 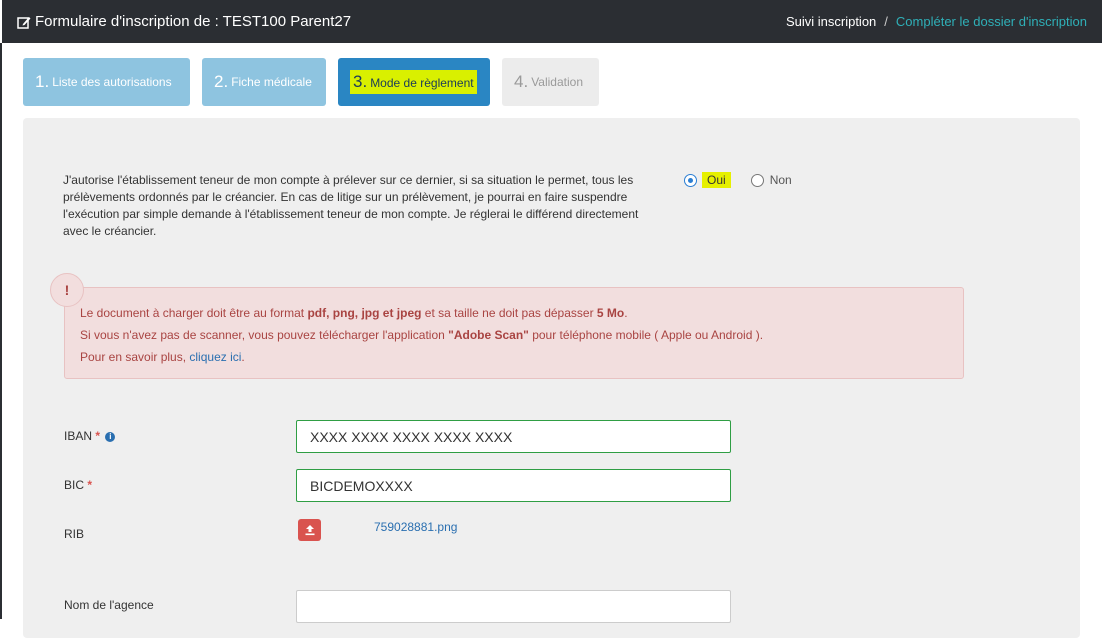 What do you see at coordinates (757, 180) in the screenshot?
I see `radio-non` at bounding box center [757, 180].